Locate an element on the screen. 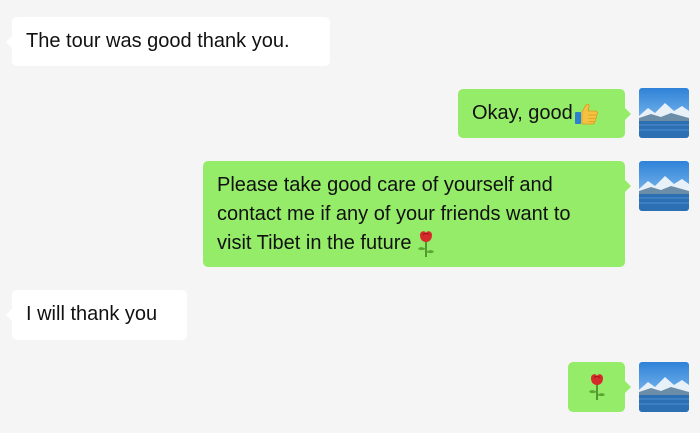 The width and height of the screenshot is (700, 433). outgoing-message-bubble is located at coordinates (599, 387).